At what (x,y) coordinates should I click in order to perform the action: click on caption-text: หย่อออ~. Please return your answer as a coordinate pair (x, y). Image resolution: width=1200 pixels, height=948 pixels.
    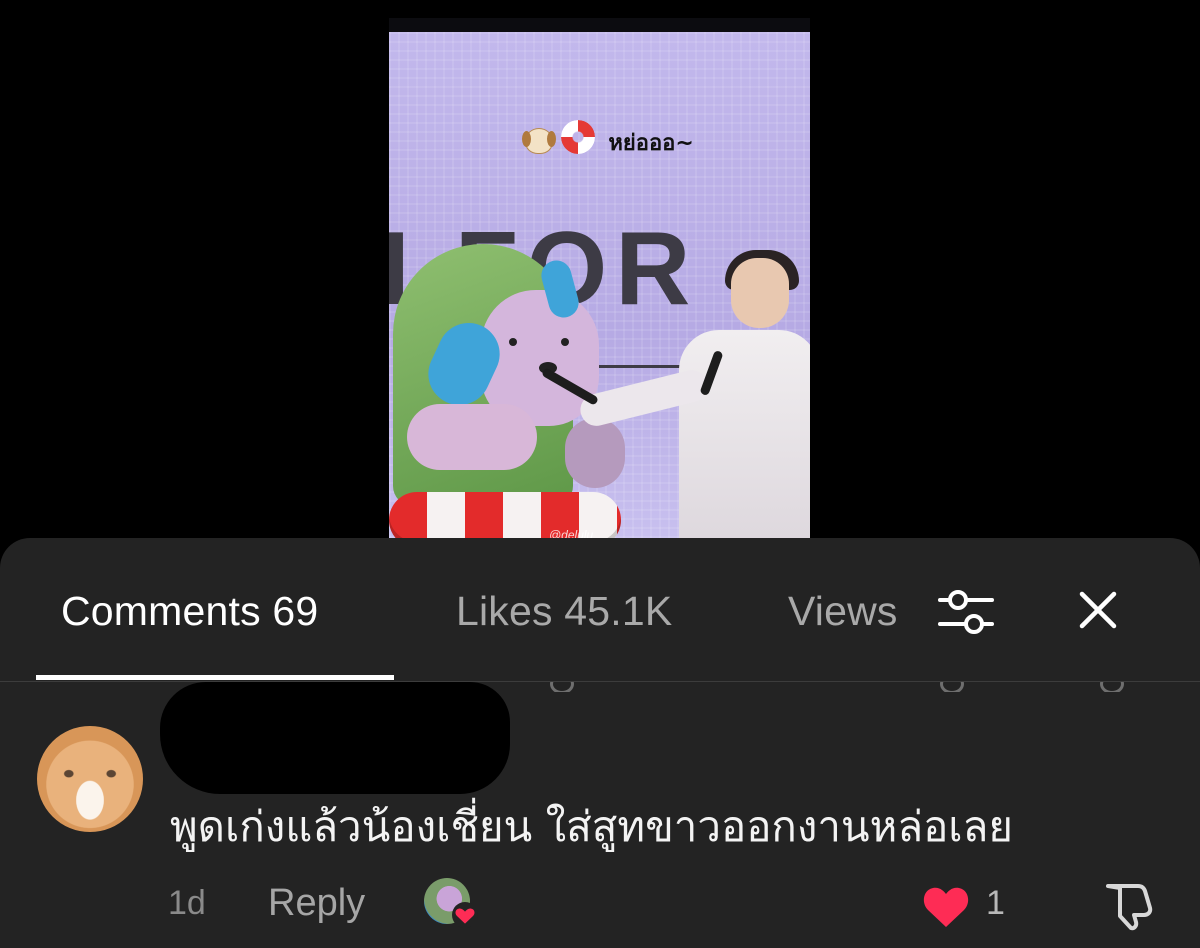
    Looking at the image, I should click on (651, 143).